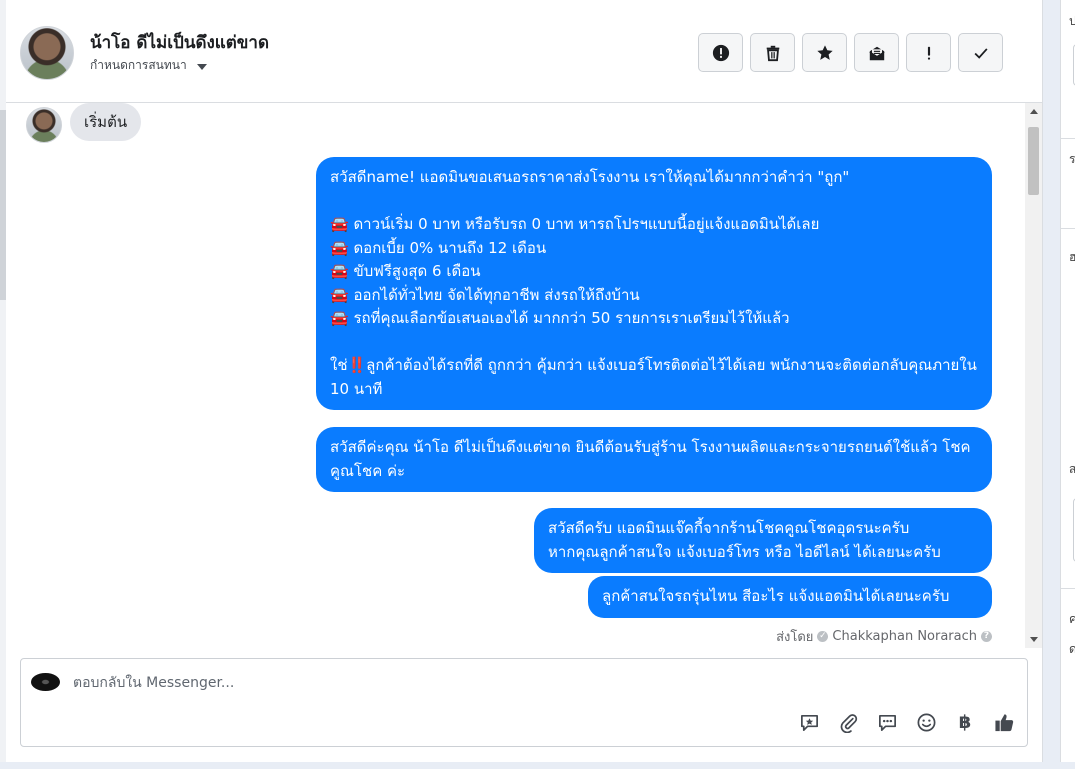  I want to click on payment-button: ฿, so click(965, 722).